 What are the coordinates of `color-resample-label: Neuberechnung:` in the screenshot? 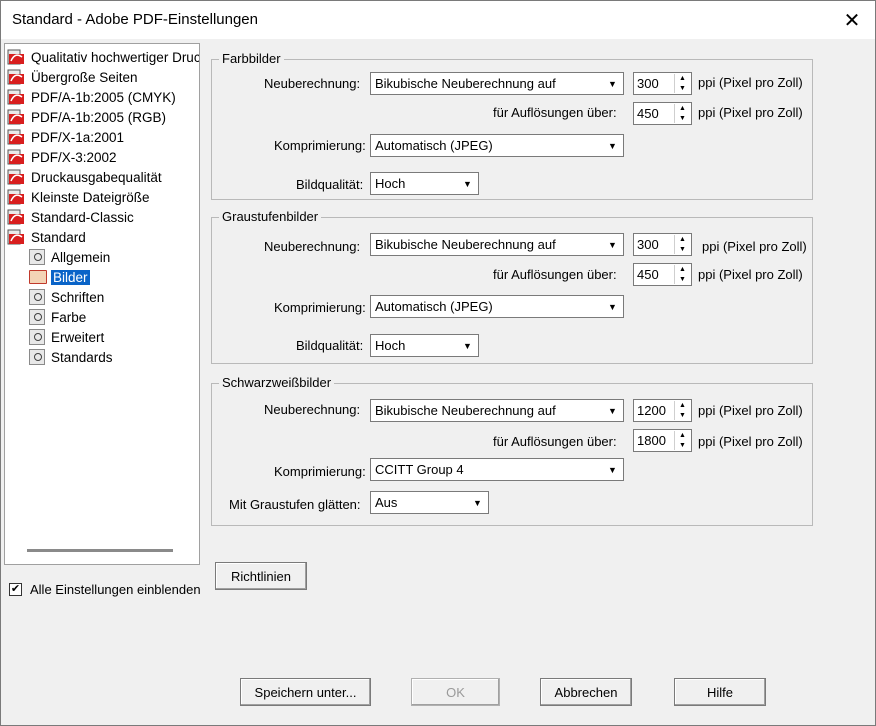 It's located at (312, 83).